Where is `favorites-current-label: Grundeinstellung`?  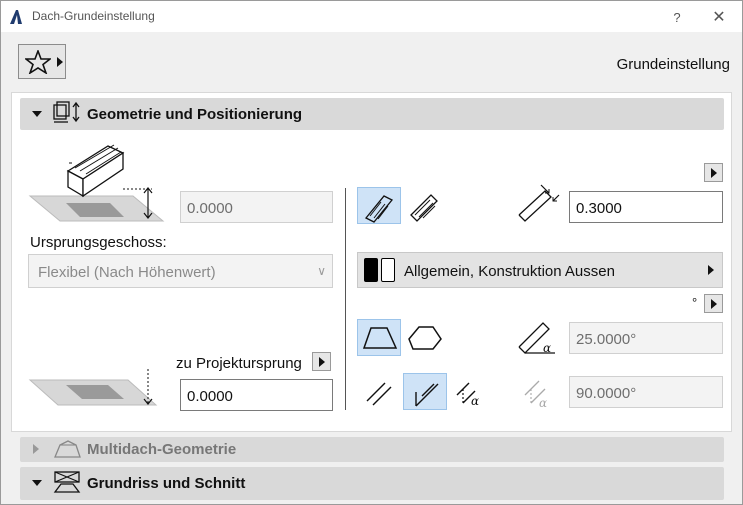
favorites-current-label: Grundeinstellung is located at coordinates (673, 64).